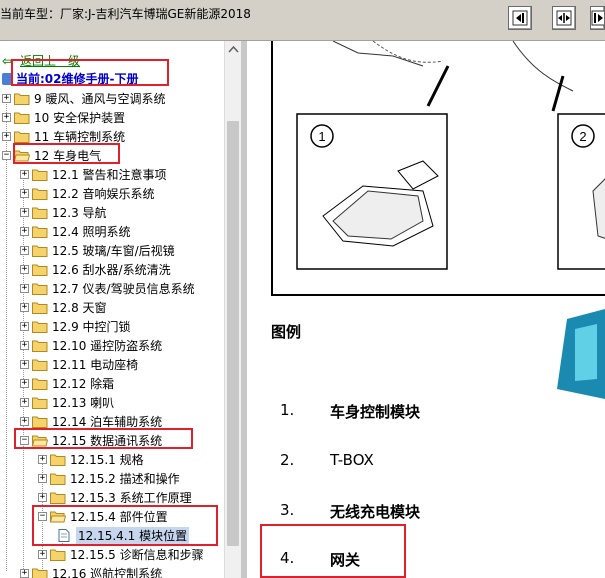  Describe the element at coordinates (125, 479) in the screenshot. I see `tree-item-label: 12.15.2 描述和操作` at that location.